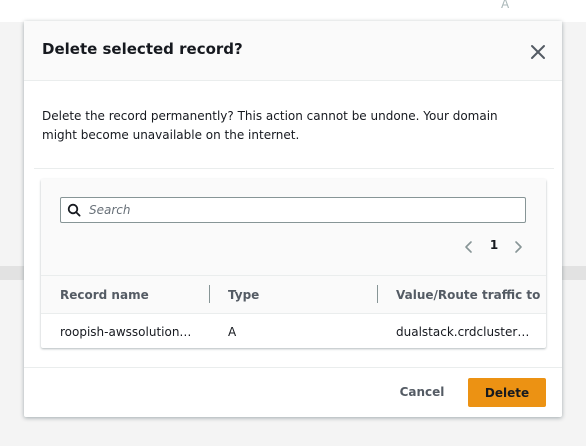  What do you see at coordinates (74, 210) in the screenshot?
I see `search-icon` at bounding box center [74, 210].